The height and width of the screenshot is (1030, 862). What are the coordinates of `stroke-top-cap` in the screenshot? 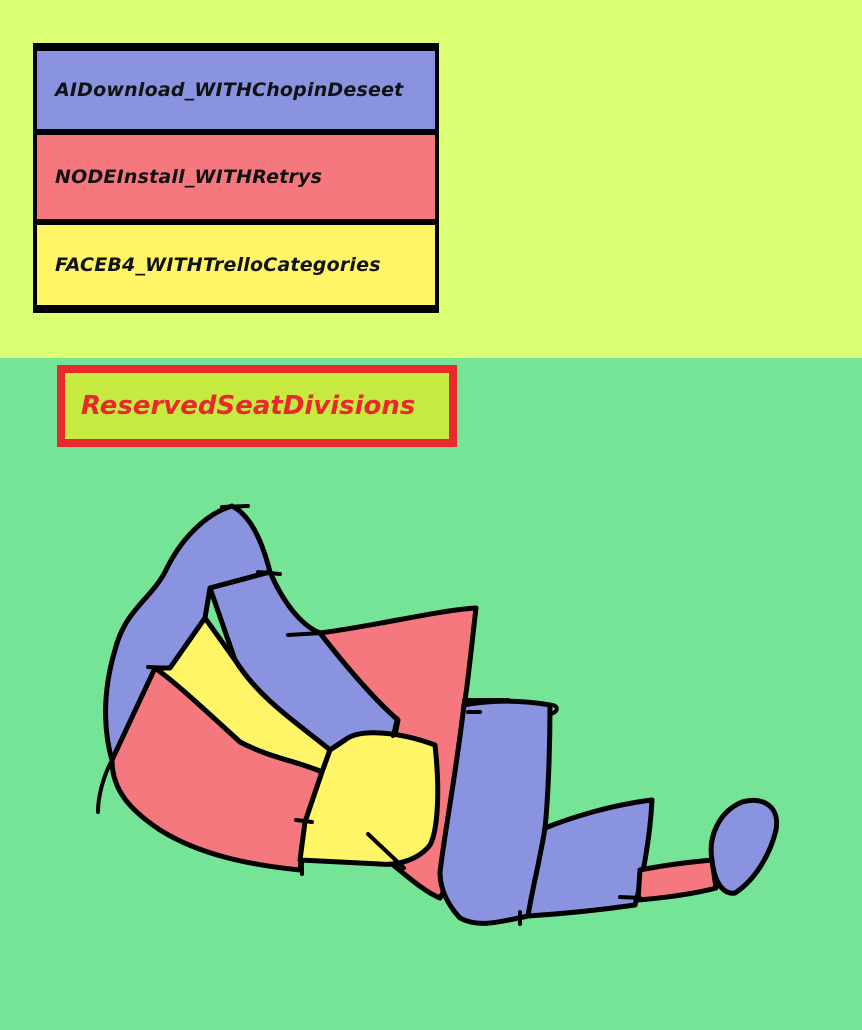 It's located at (235, 506).